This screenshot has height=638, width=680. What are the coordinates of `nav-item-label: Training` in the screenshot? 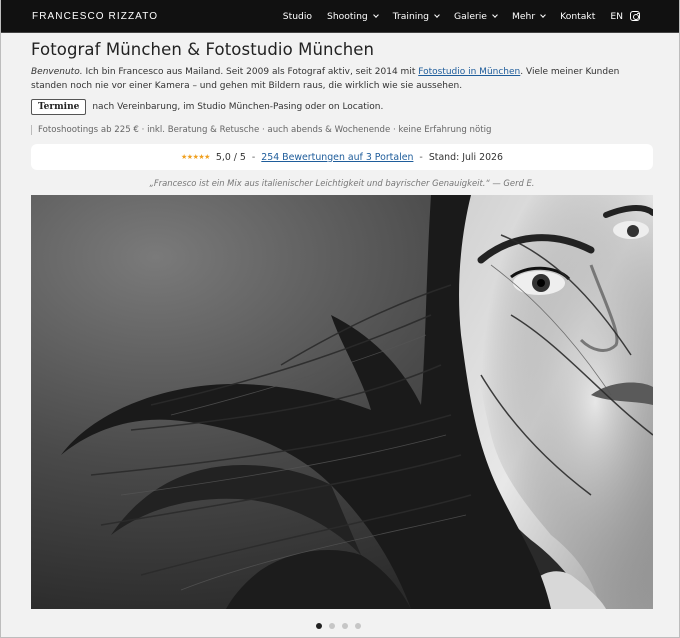 It's located at (411, 16).